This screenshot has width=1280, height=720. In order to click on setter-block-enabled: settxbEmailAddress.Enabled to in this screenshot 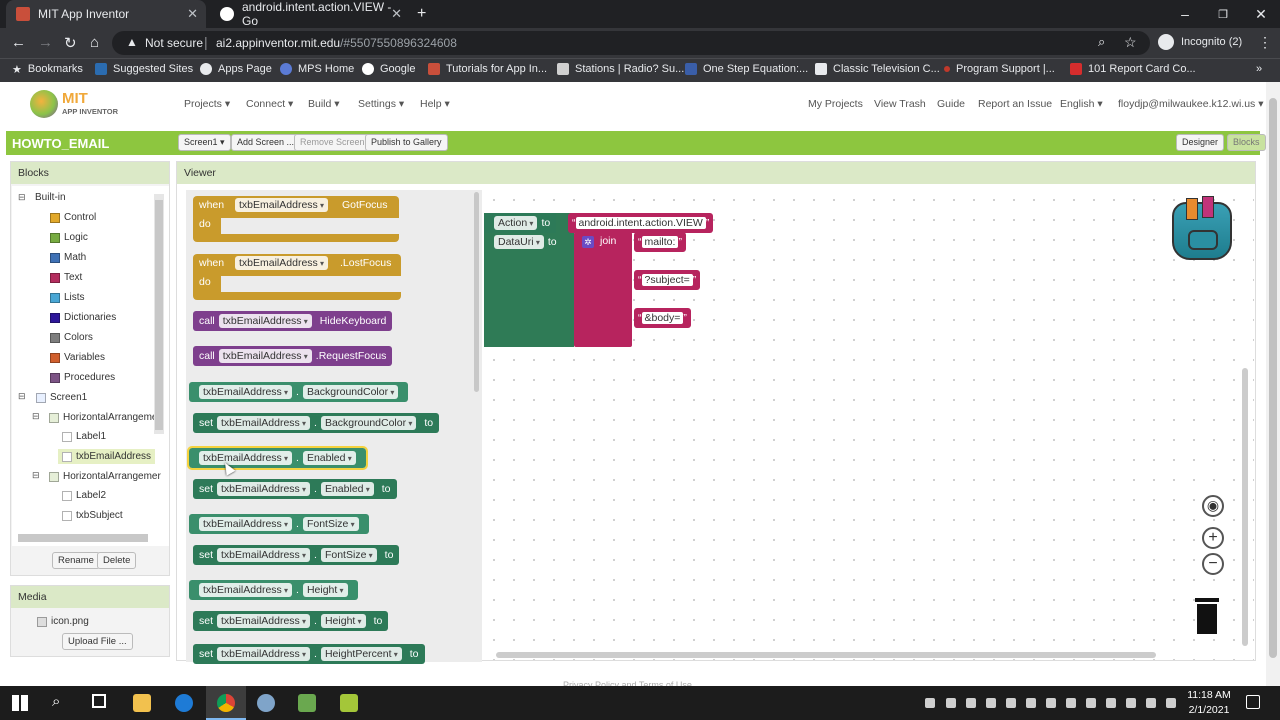, I will do `click(295, 489)`.